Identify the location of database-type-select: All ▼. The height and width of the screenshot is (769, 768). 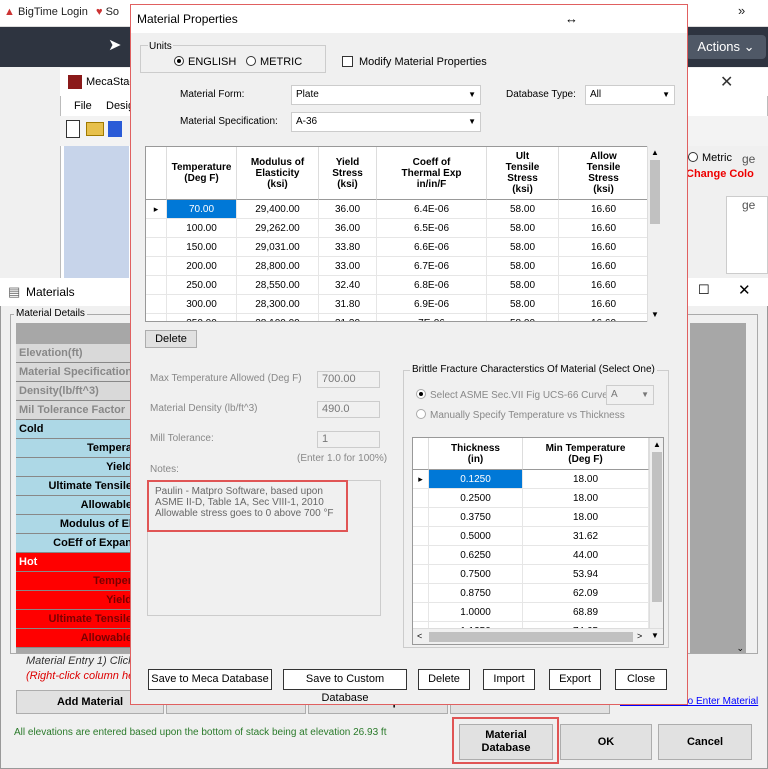
(630, 95).